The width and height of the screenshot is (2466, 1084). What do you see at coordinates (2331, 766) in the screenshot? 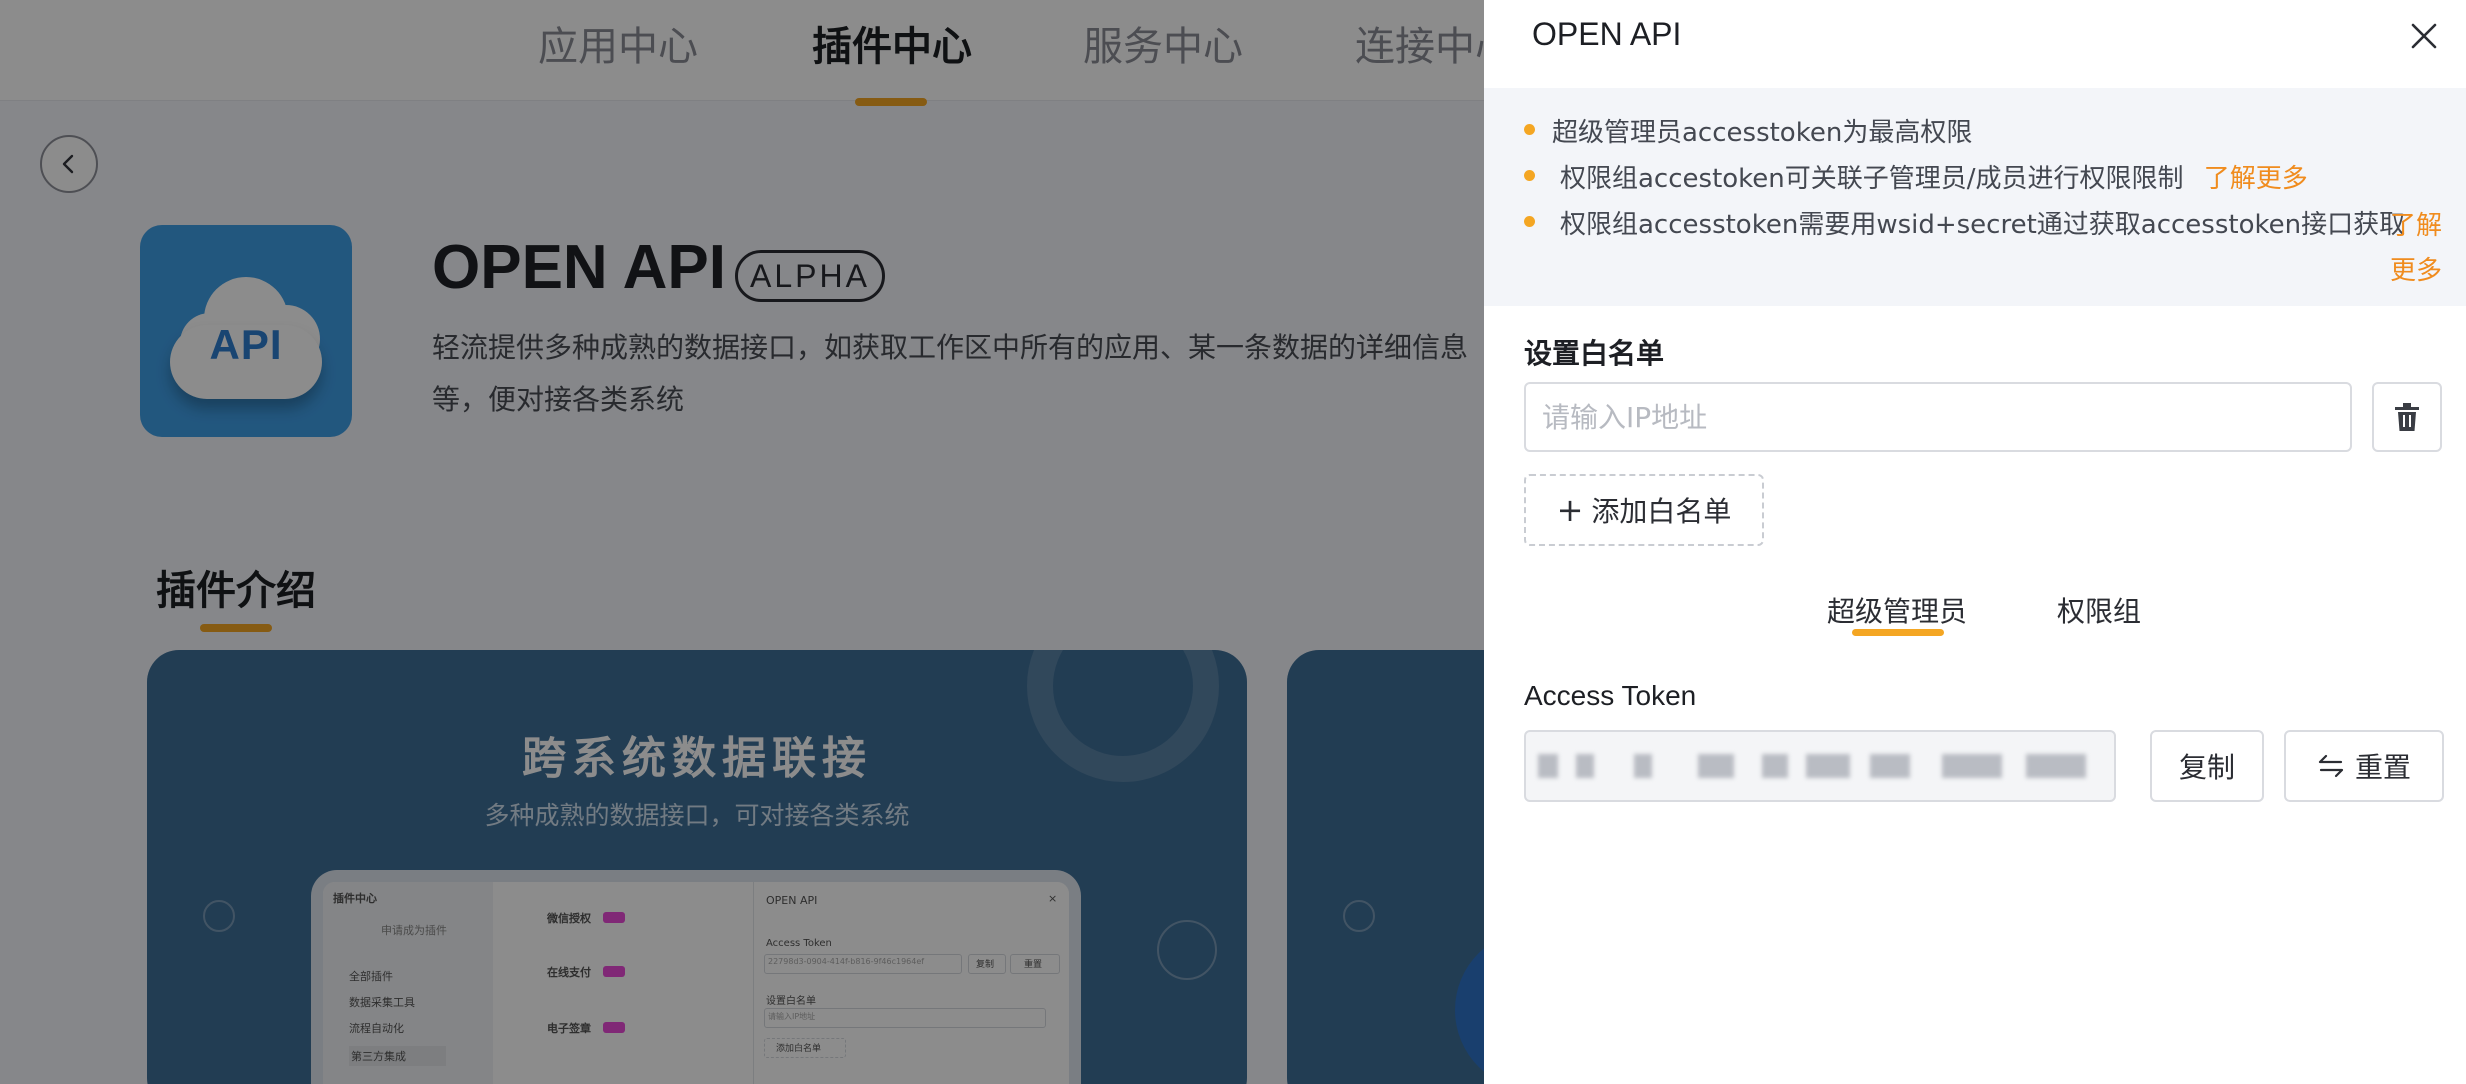
I see `swap-icon` at bounding box center [2331, 766].